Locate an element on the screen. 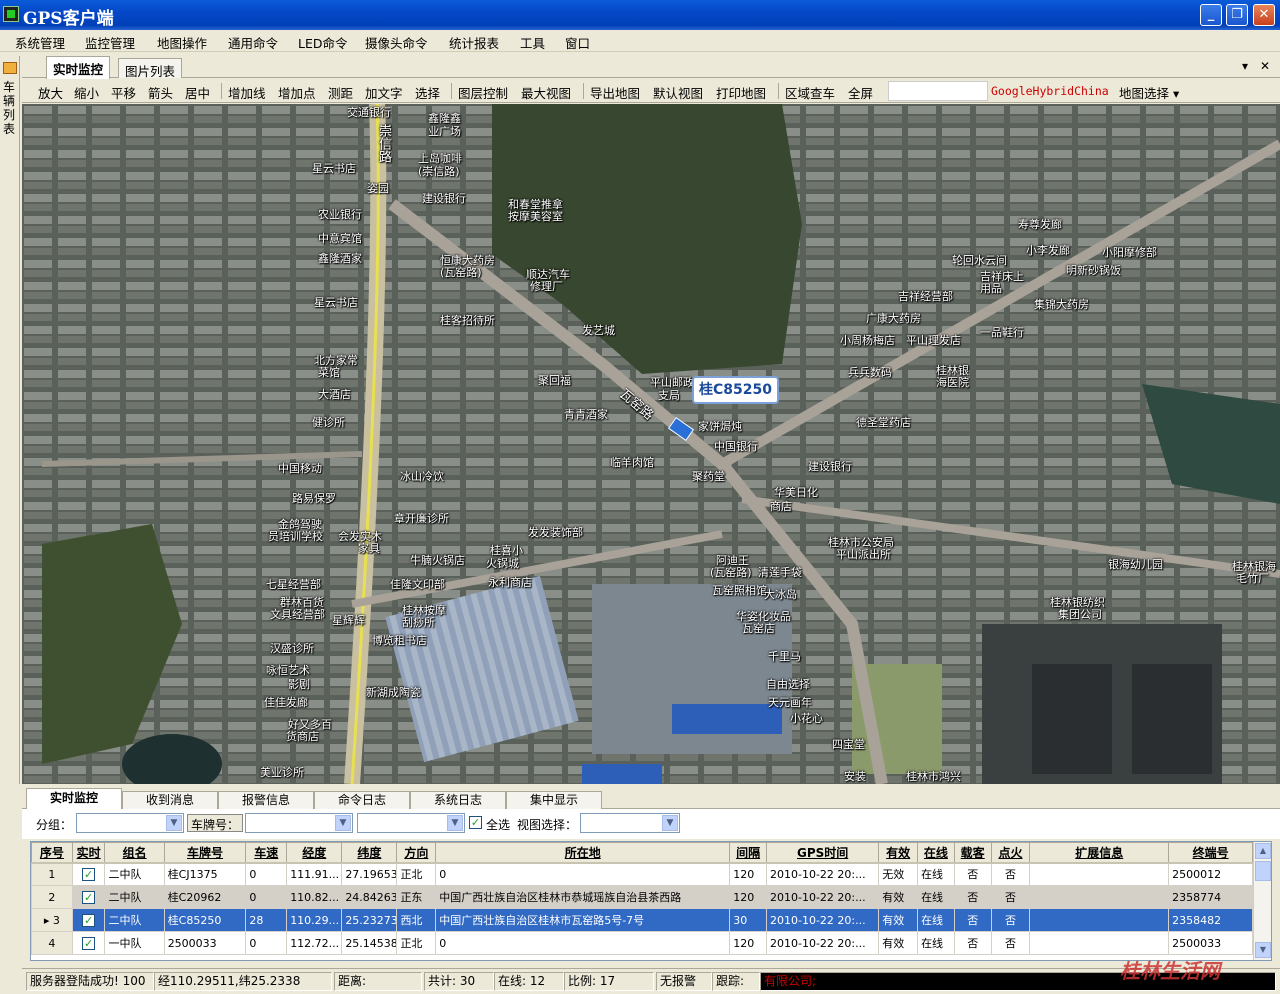 The image size is (1280, 994). map-select-dropdown: 地图选择 ▾ is located at coordinates (1149, 92).